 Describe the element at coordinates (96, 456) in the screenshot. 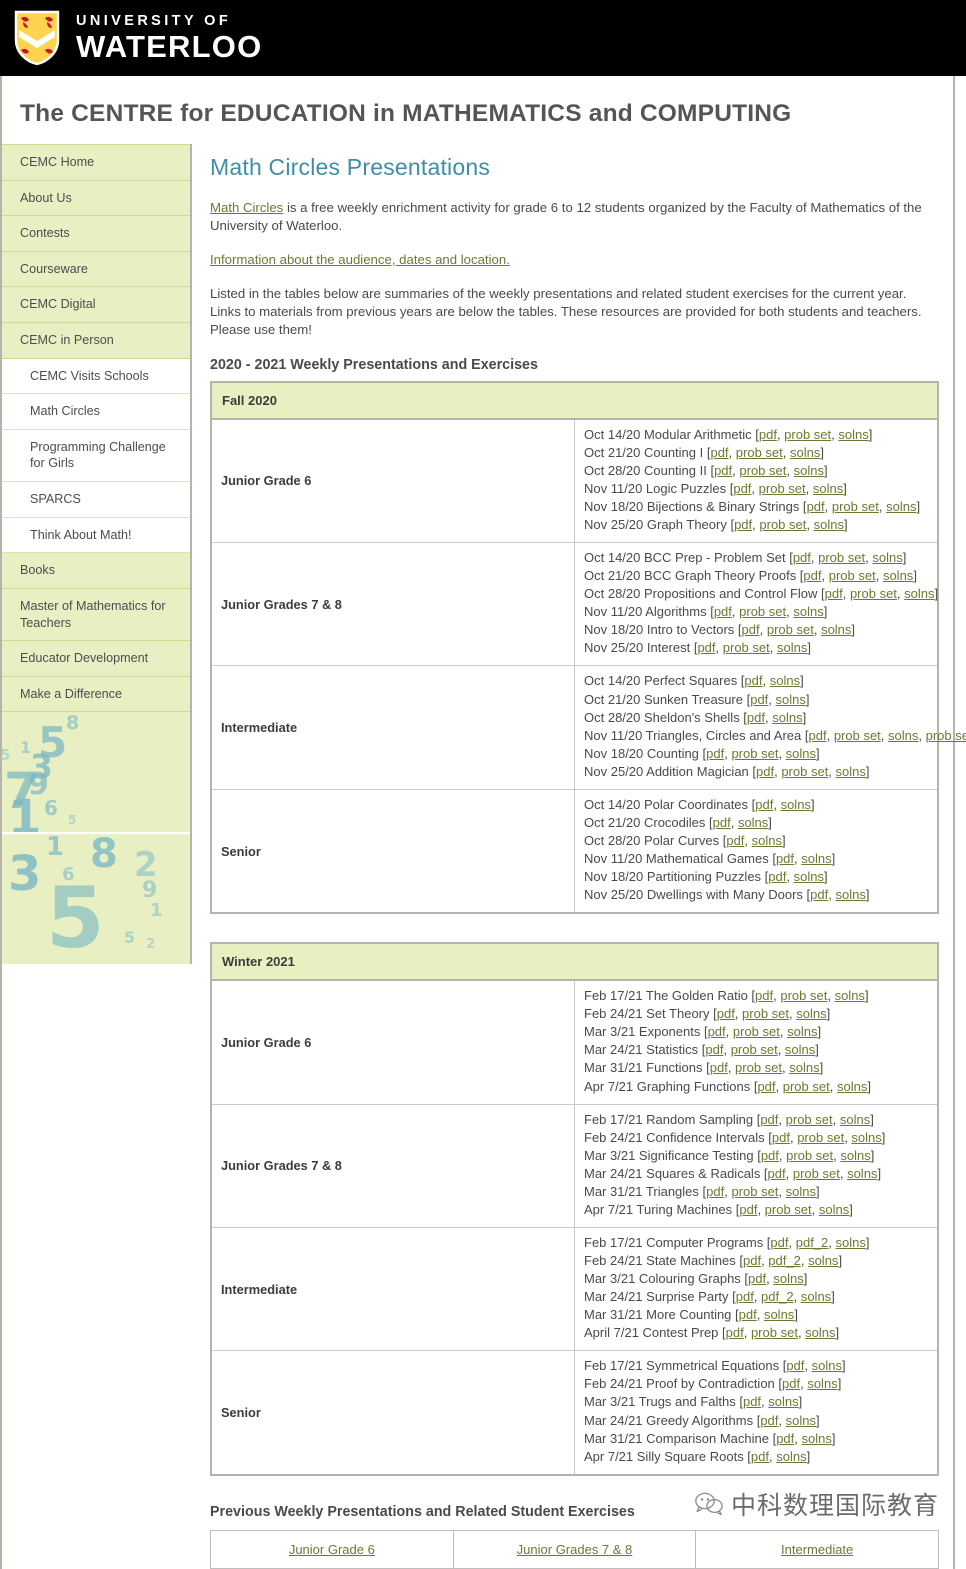

I see `sidebar-item-programming-challenge-for-girls: Programming Challenge for Girls` at that location.